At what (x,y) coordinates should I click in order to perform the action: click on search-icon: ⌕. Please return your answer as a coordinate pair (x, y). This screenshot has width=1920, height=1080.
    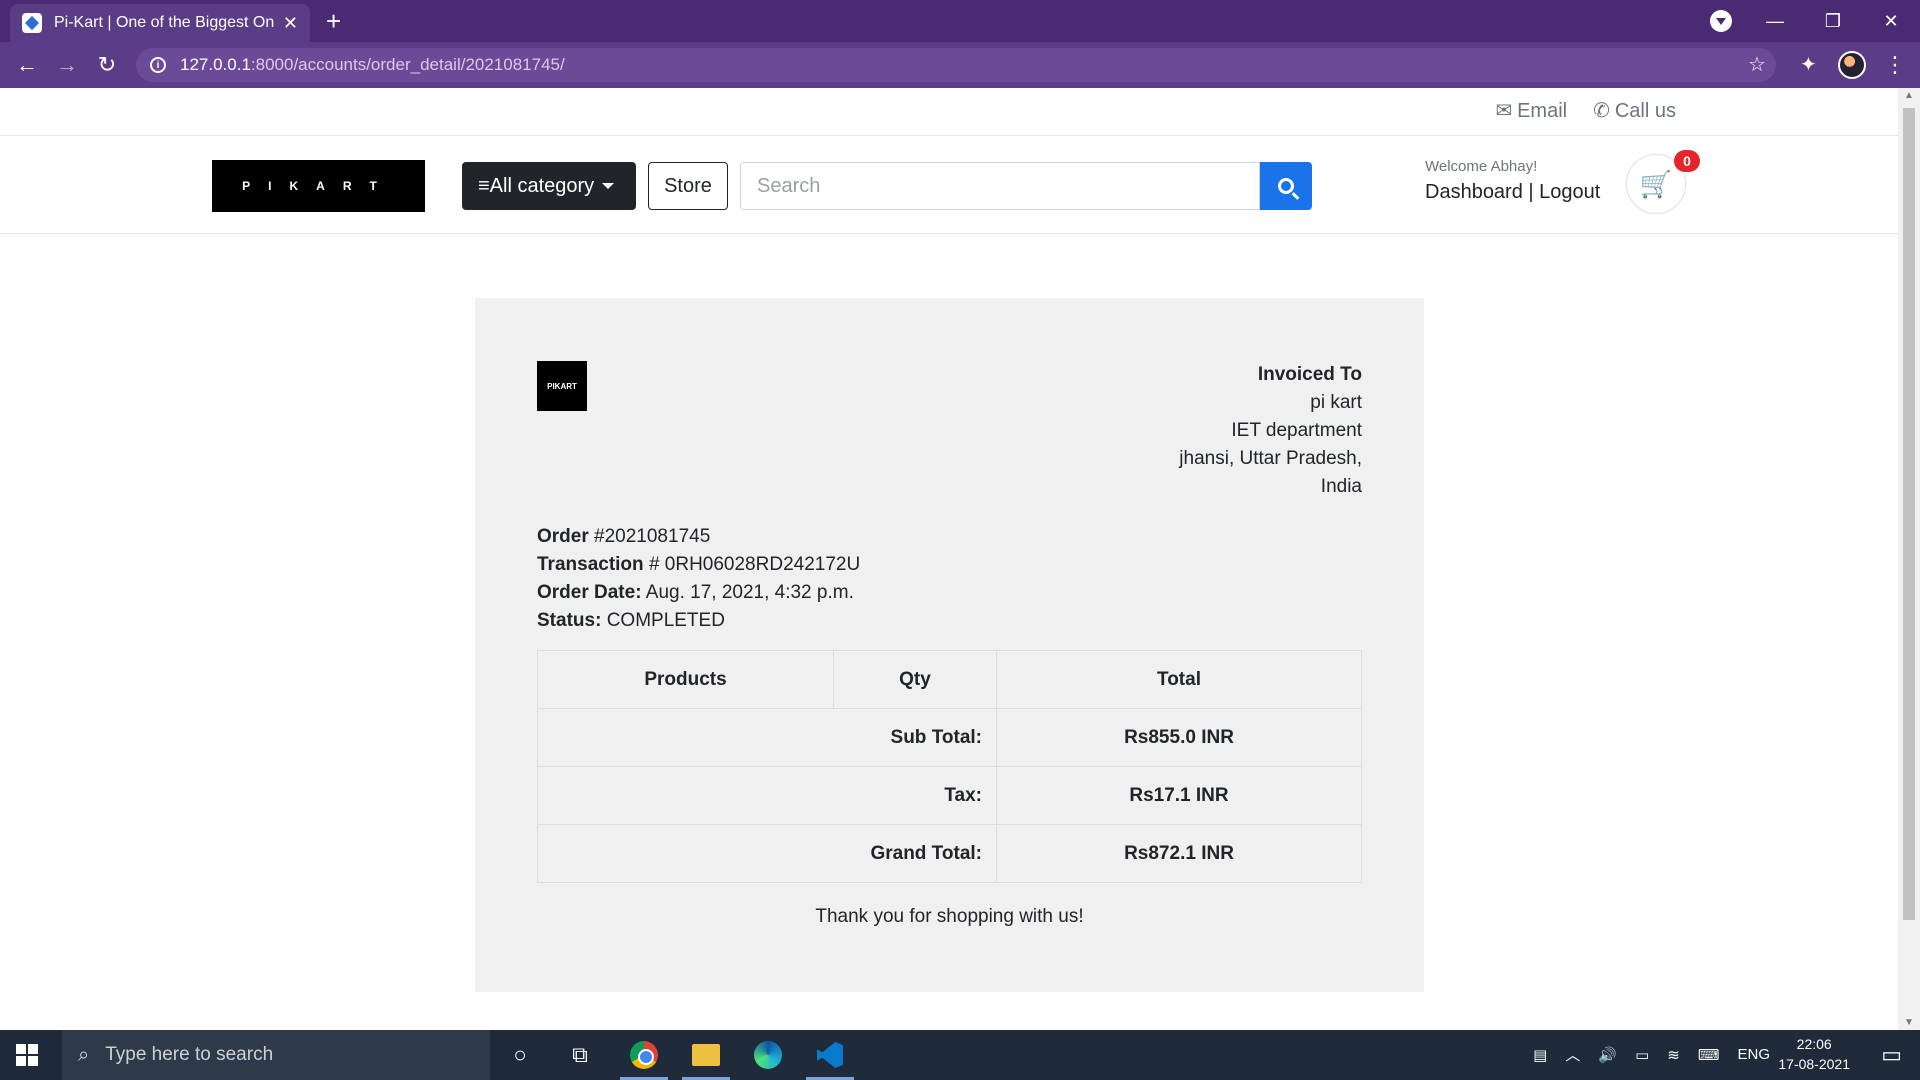
    Looking at the image, I should click on (84, 1054).